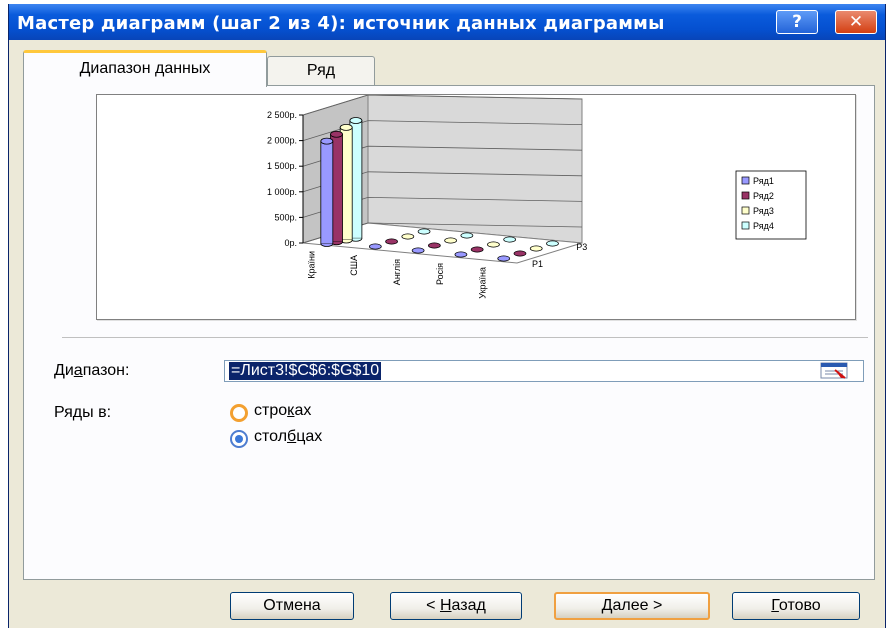 The height and width of the screenshot is (630, 895). I want to click on y-axis-ticks: 2 500р. 2 000р. 1 500р. 1 000р. 500р. 0р., so click(282, 179).